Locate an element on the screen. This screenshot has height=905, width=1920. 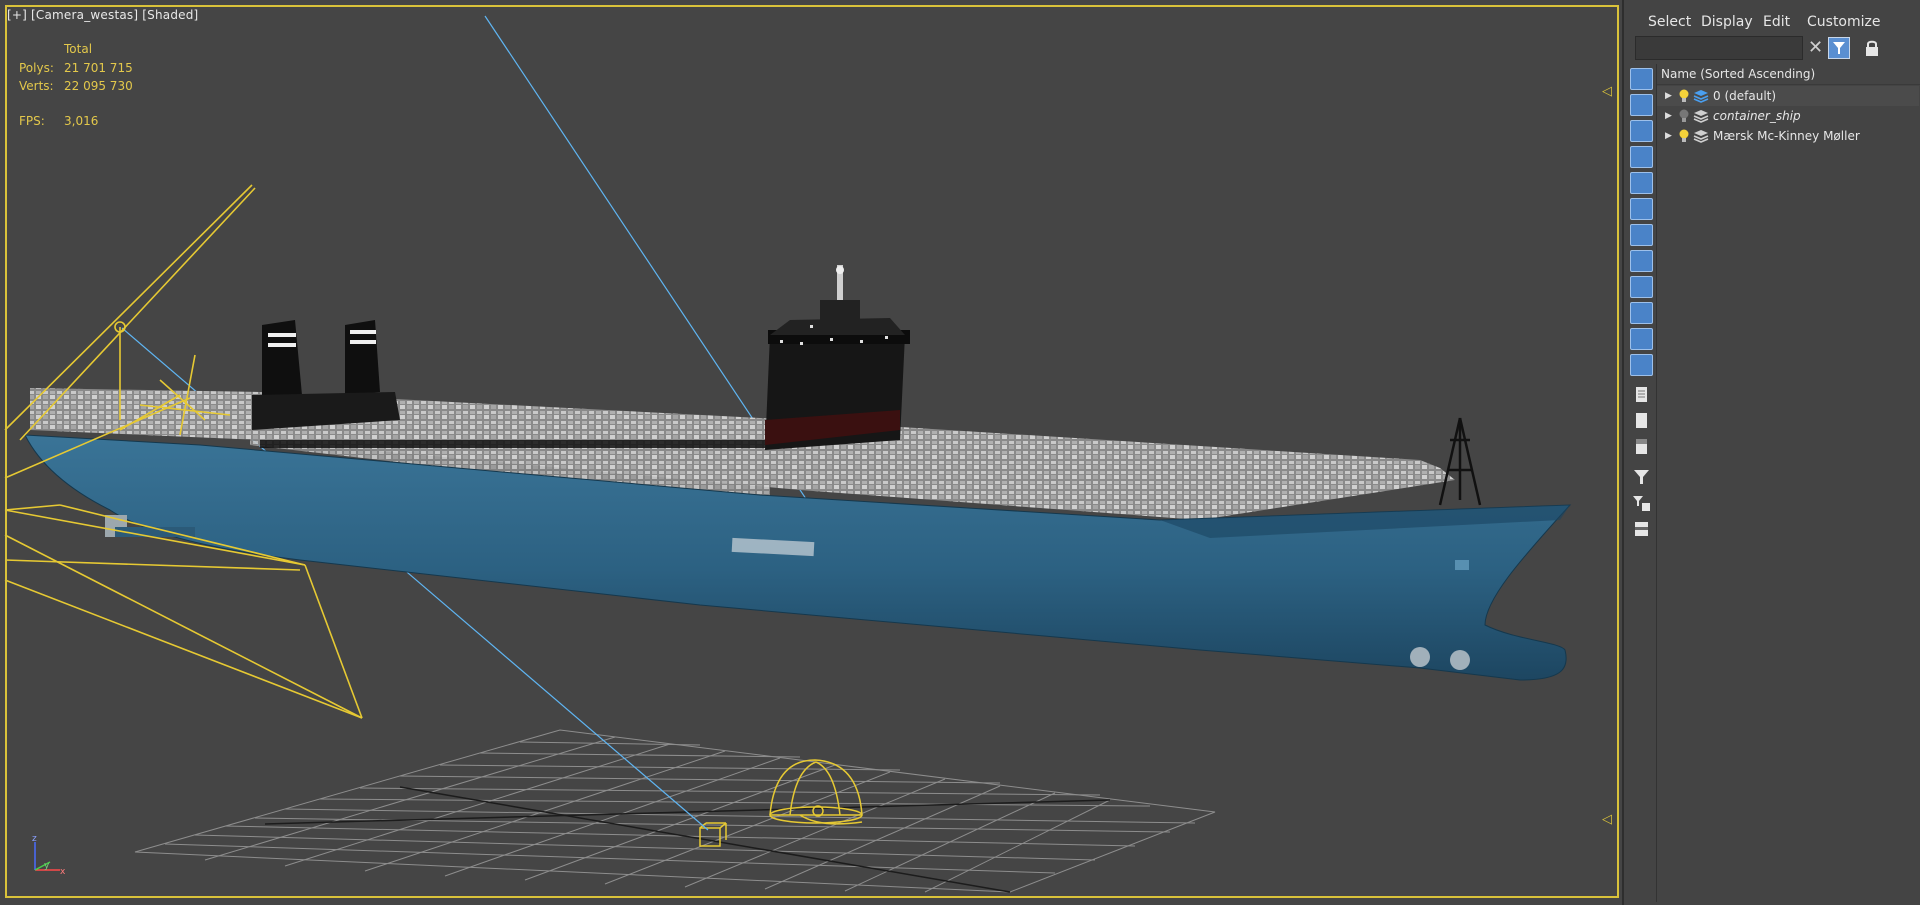
display-bones-icon is located at coordinates (1641, 287).